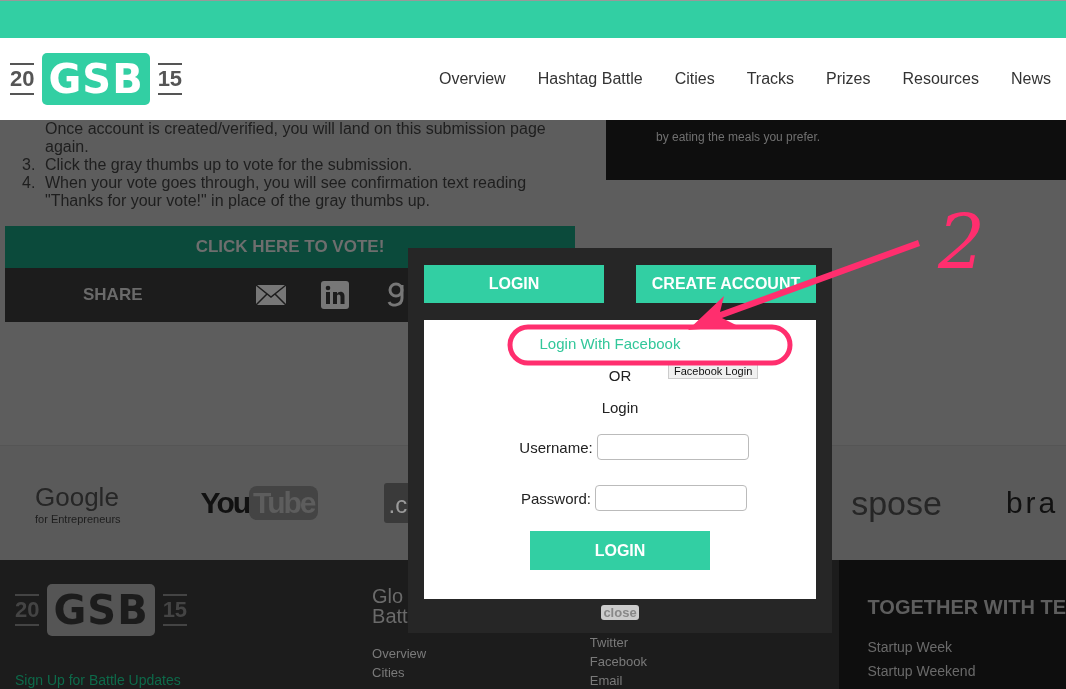 The height and width of the screenshot is (689, 1066). Describe the element at coordinates (770, 79) in the screenshot. I see `nav-link: Tracks` at that location.